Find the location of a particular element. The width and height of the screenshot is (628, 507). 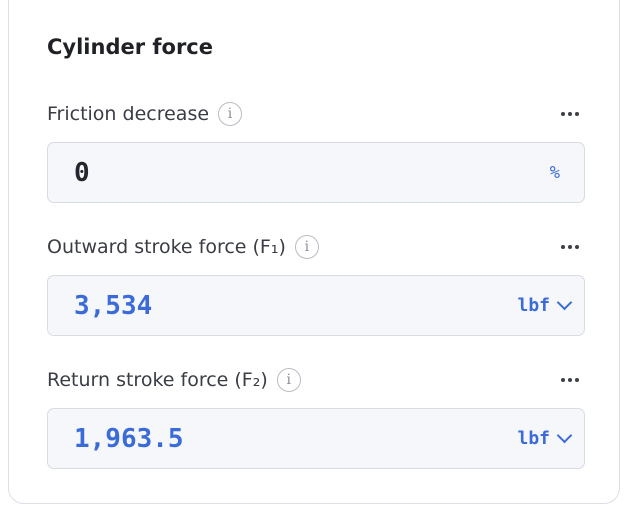

field-header: Friction decrease i is located at coordinates (316, 114).